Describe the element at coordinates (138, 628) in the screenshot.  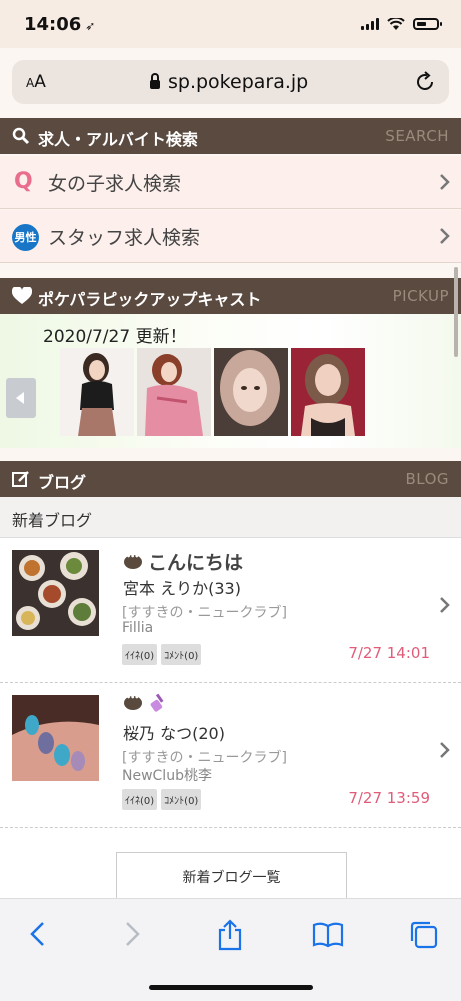
I see `club-name: Fillia` at that location.